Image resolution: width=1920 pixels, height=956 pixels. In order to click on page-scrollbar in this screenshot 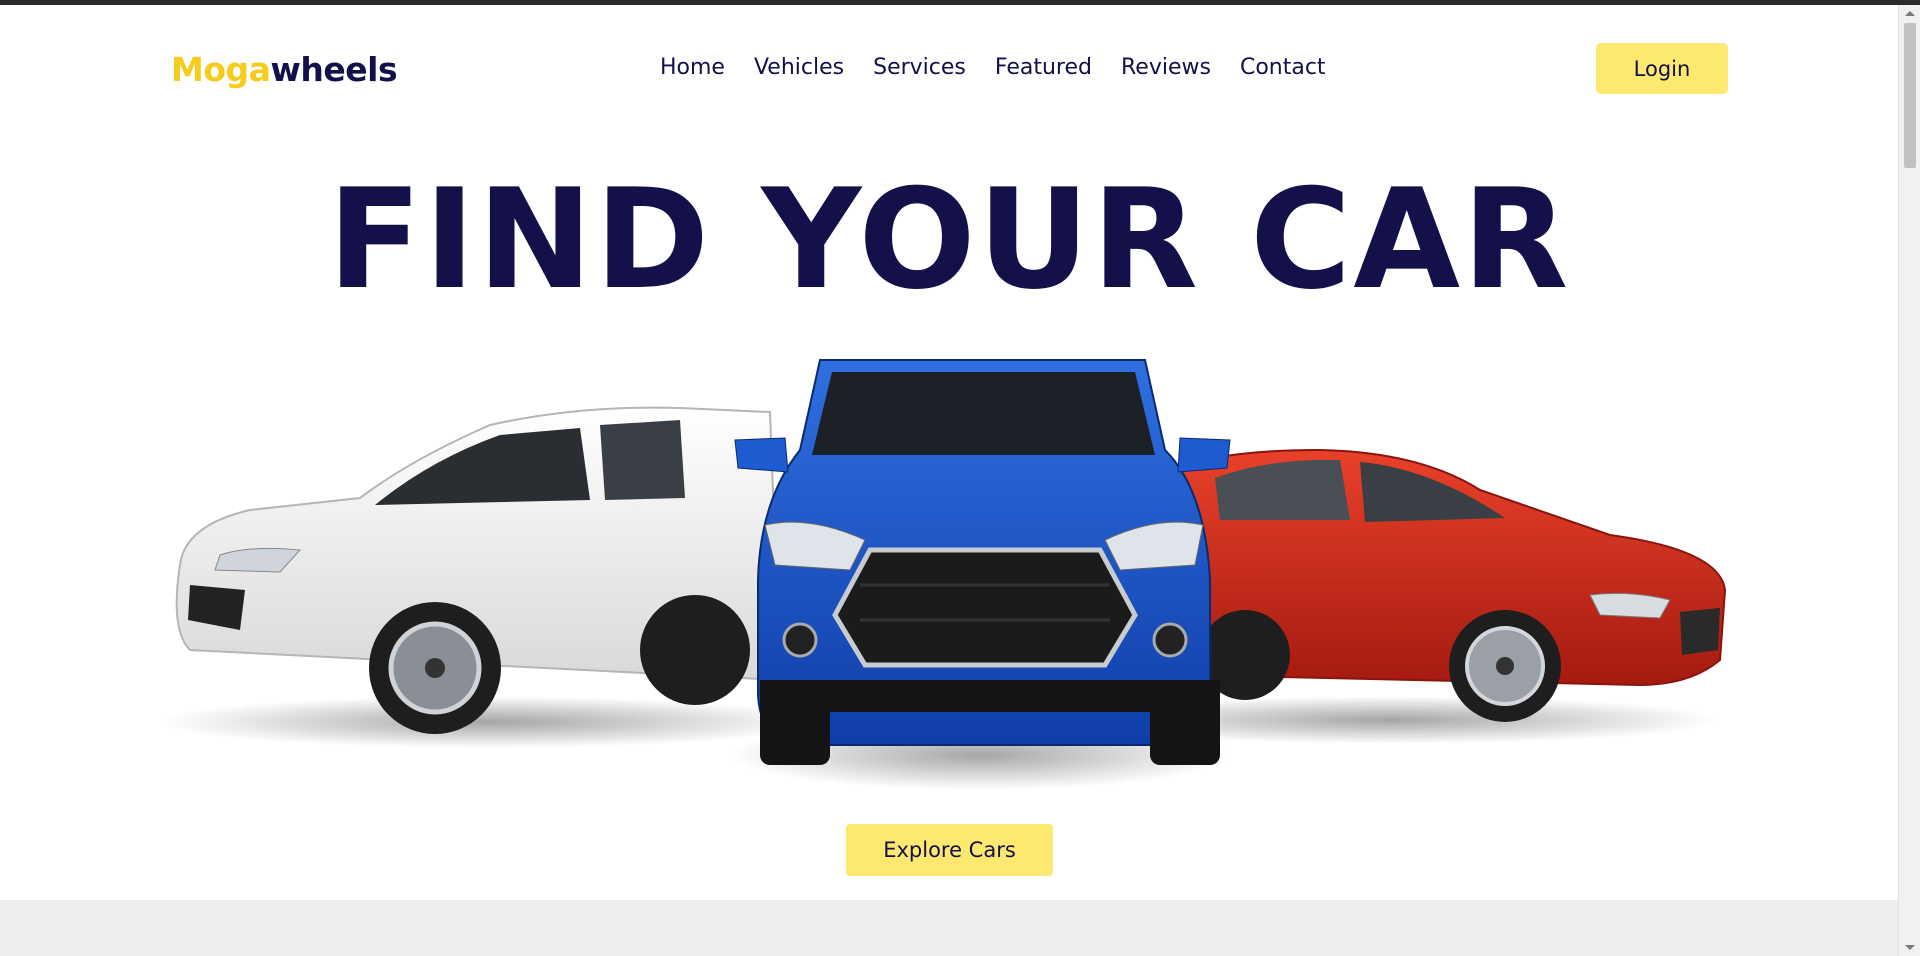, I will do `click(1909, 480)`.